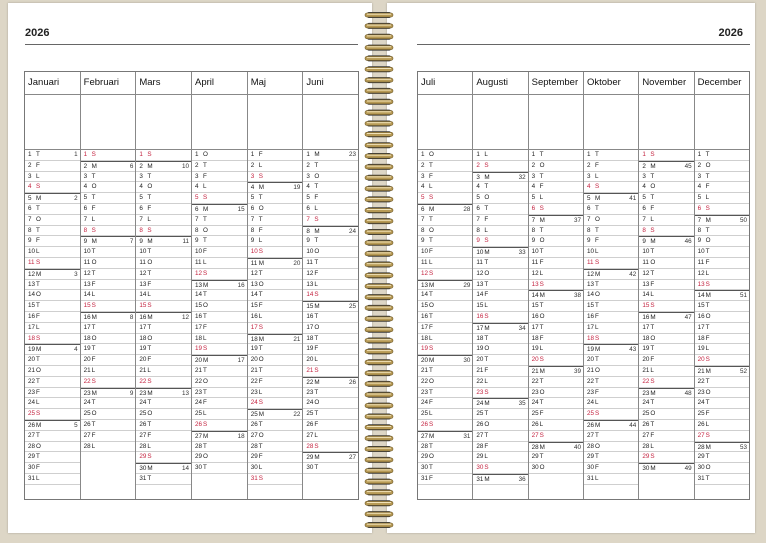  I want to click on day-row: 16 L, so click(275, 317).